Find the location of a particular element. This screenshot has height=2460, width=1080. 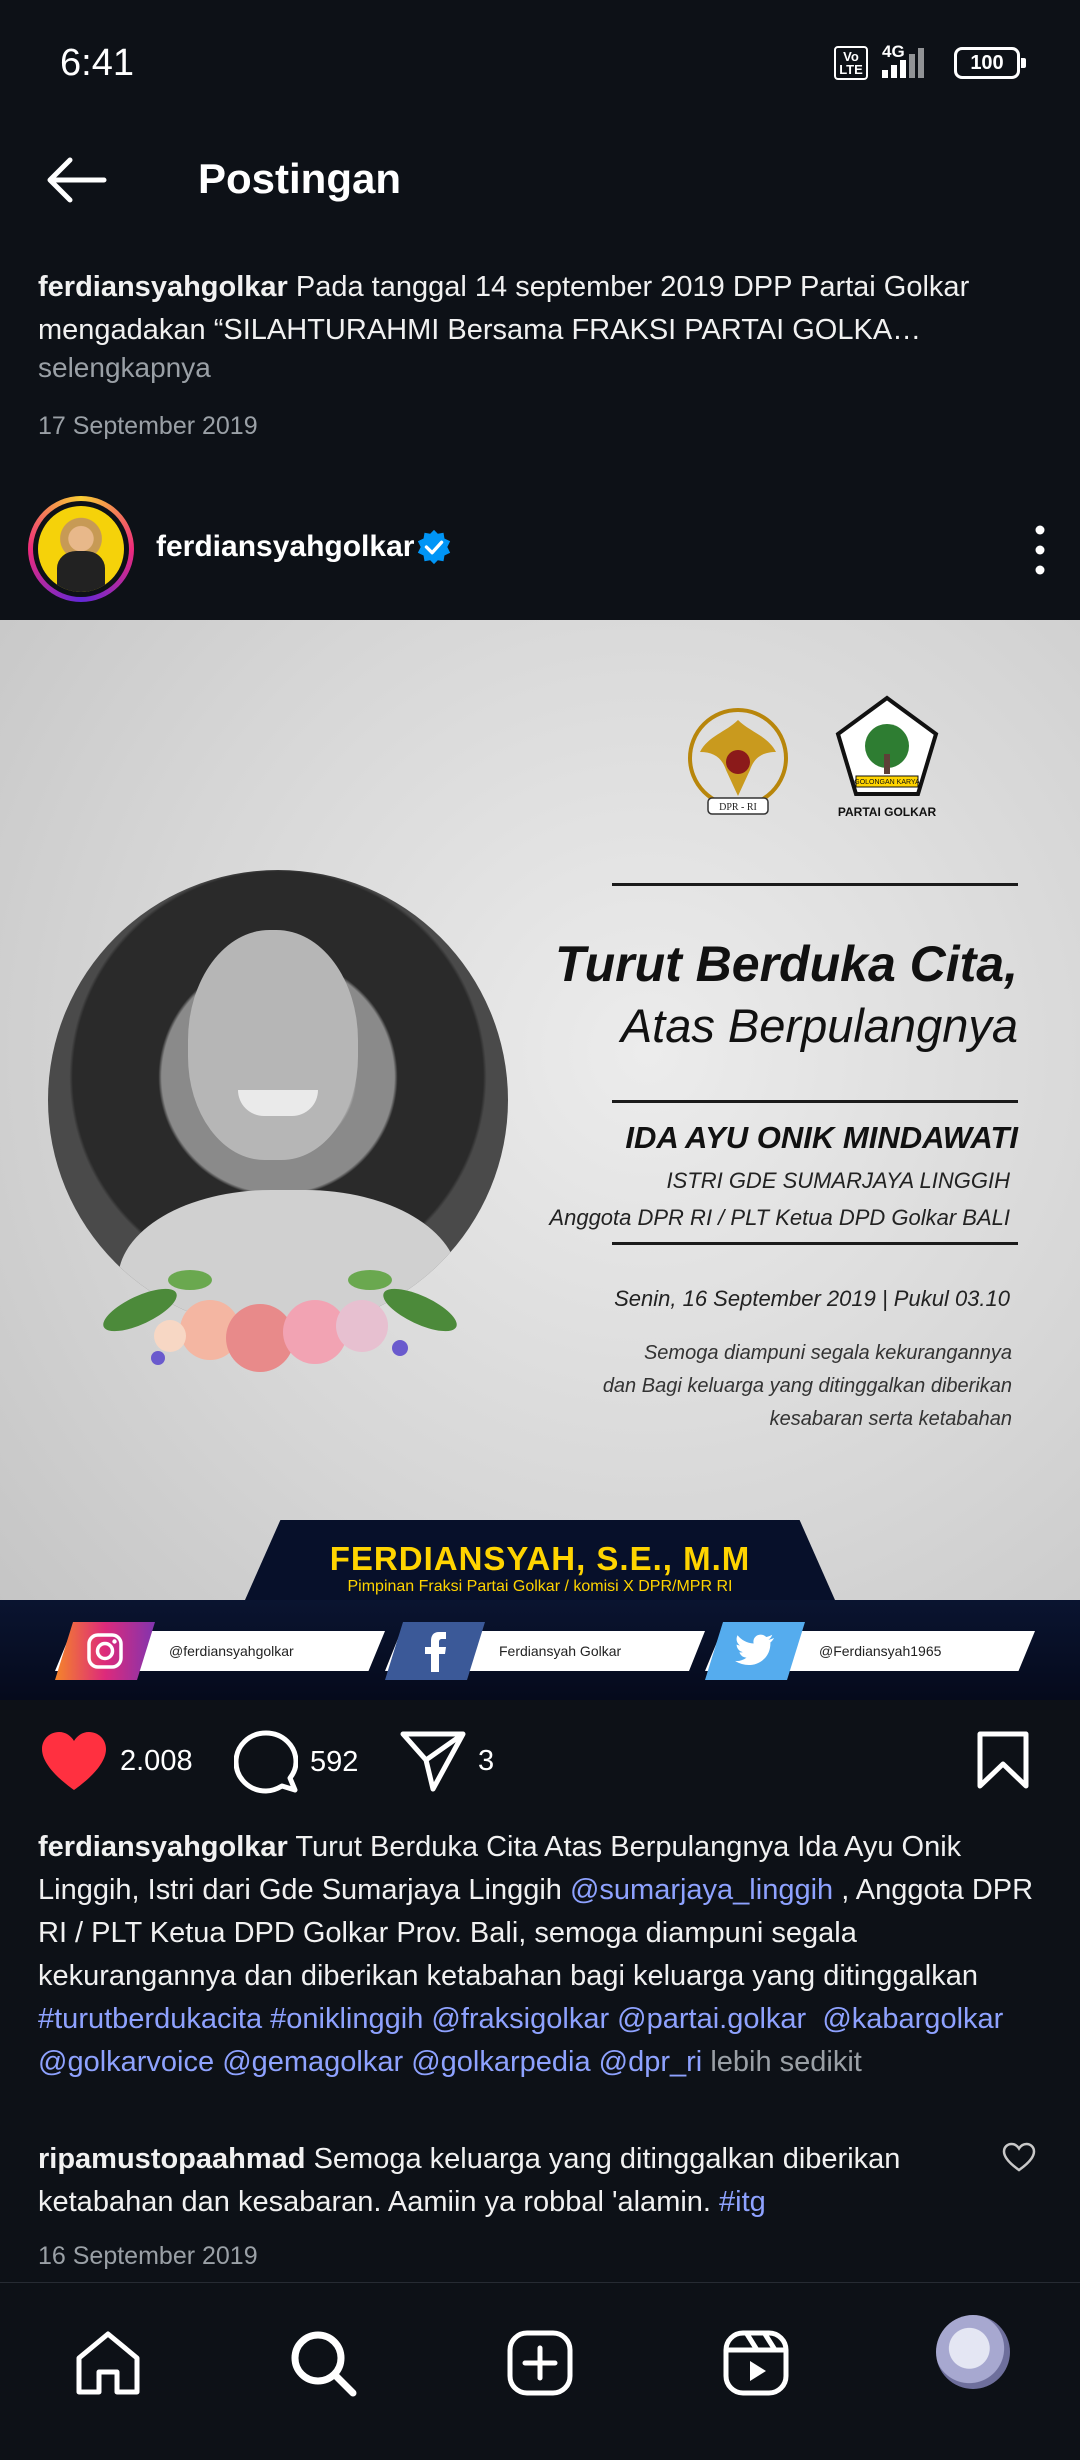

facebook-icon is located at coordinates (435, 1651).